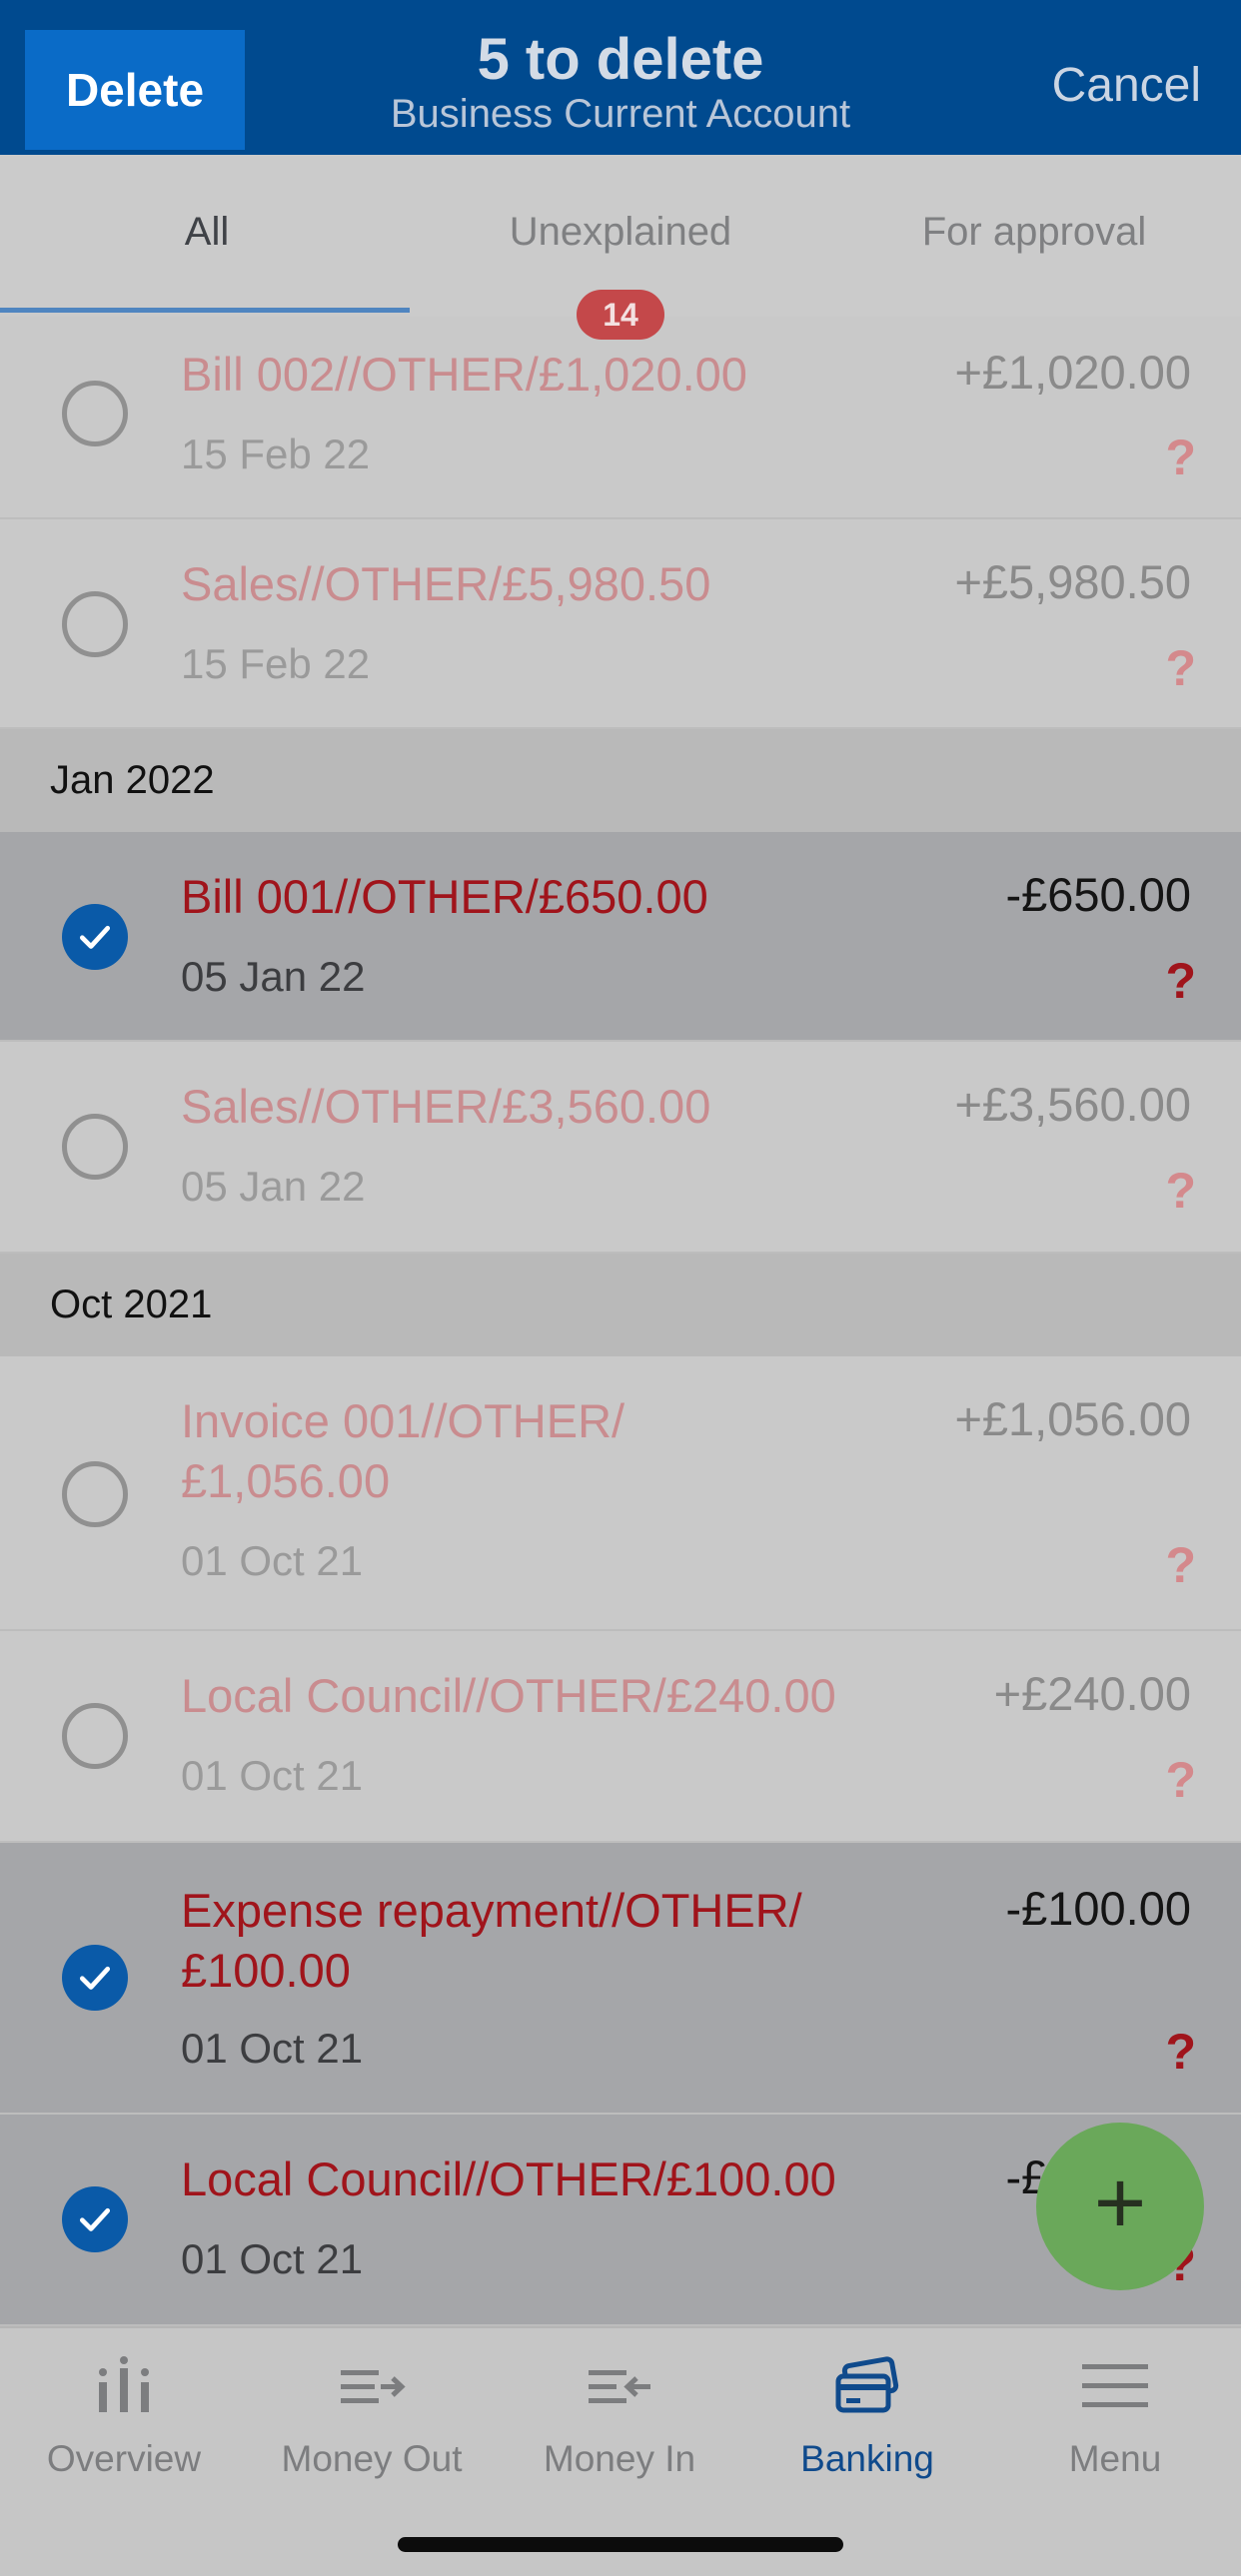  I want to click on transaction-description: Sales//OTHER/£5,980.50, so click(446, 583).